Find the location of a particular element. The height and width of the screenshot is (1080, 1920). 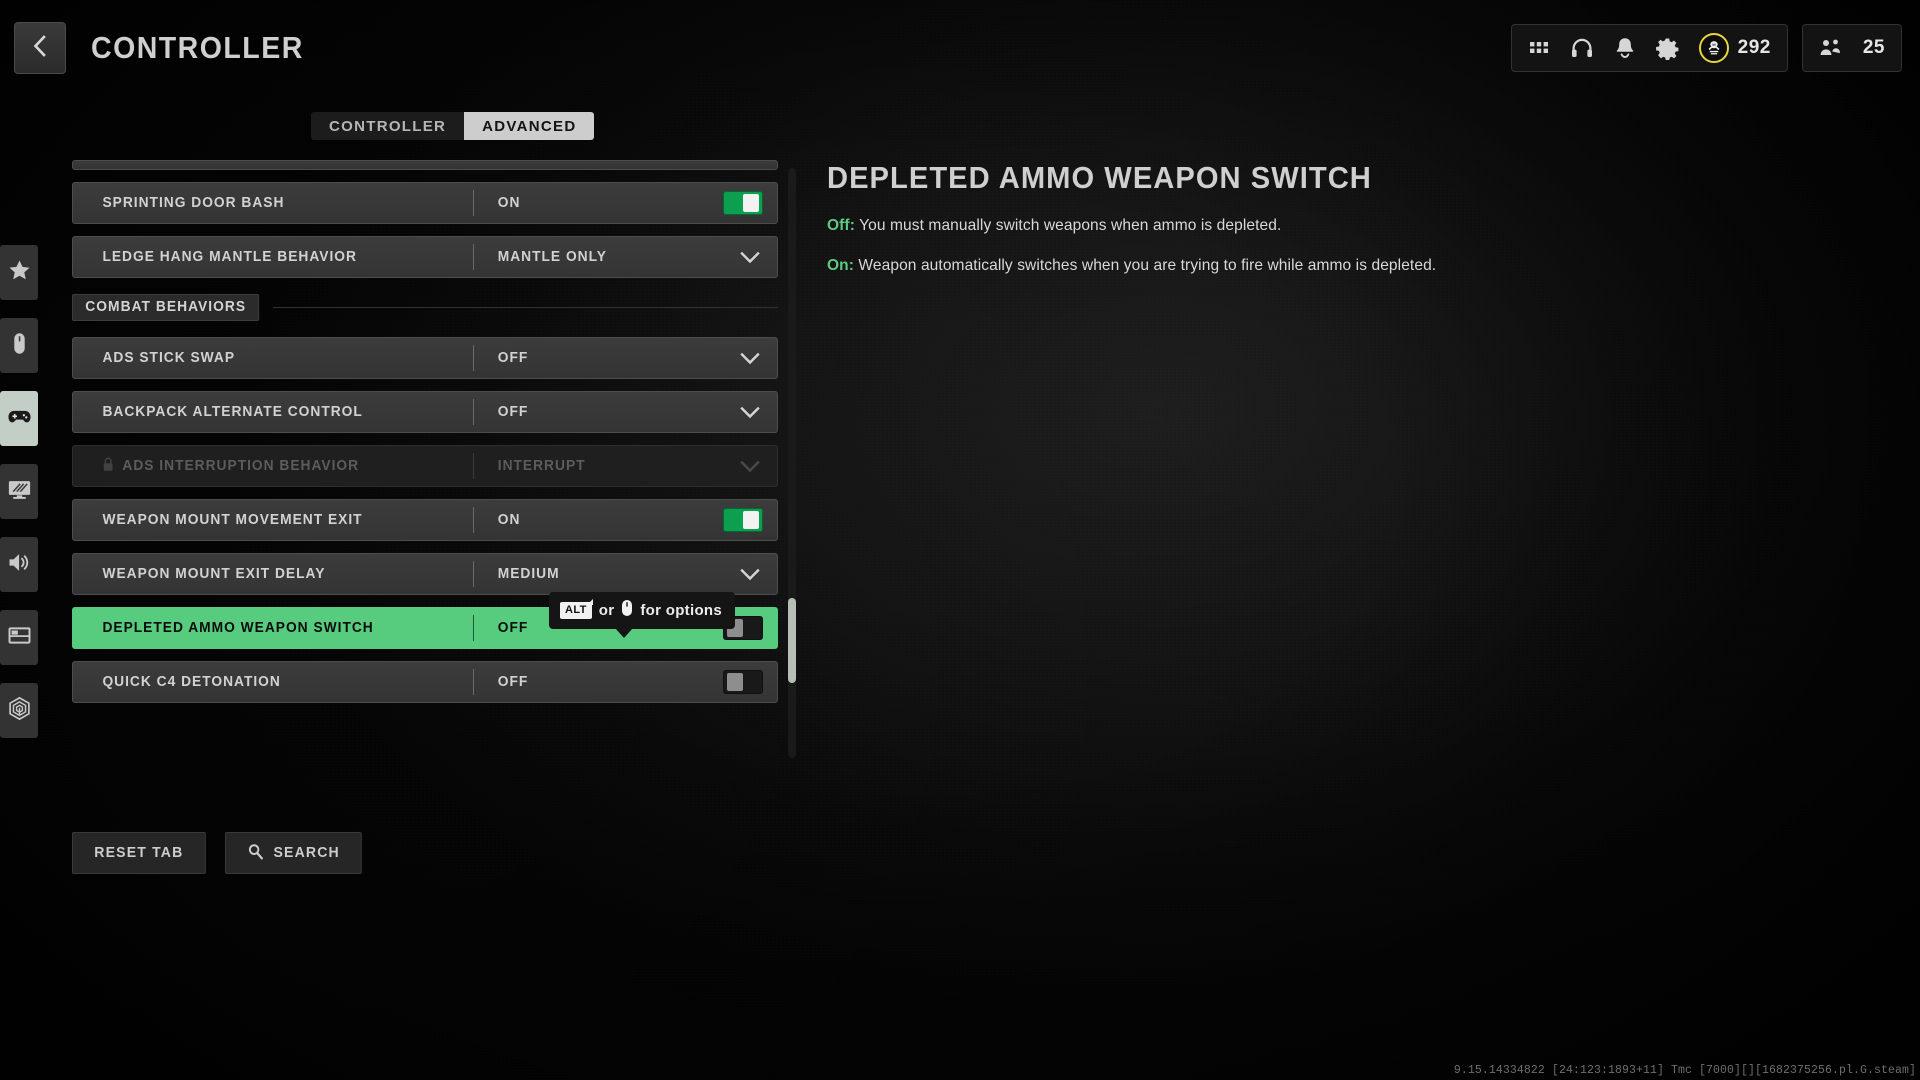

setting-label: ADS STICK SWAP is located at coordinates (169, 358).